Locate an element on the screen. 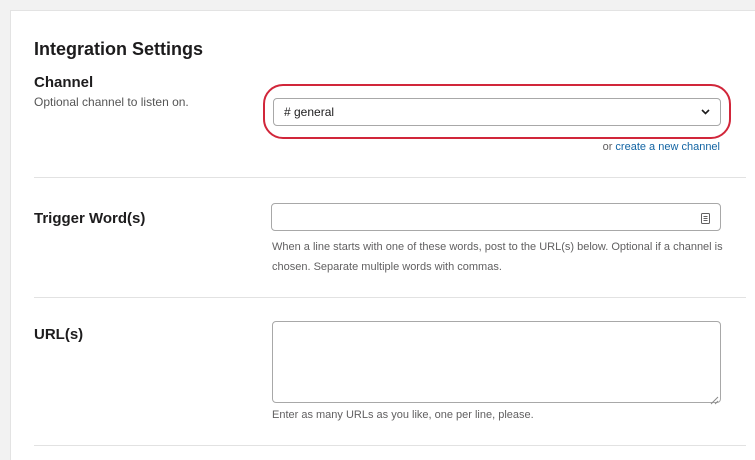 Image resolution: width=755 pixels, height=460 pixels. create-channel-link: create a new channel is located at coordinates (667, 147).